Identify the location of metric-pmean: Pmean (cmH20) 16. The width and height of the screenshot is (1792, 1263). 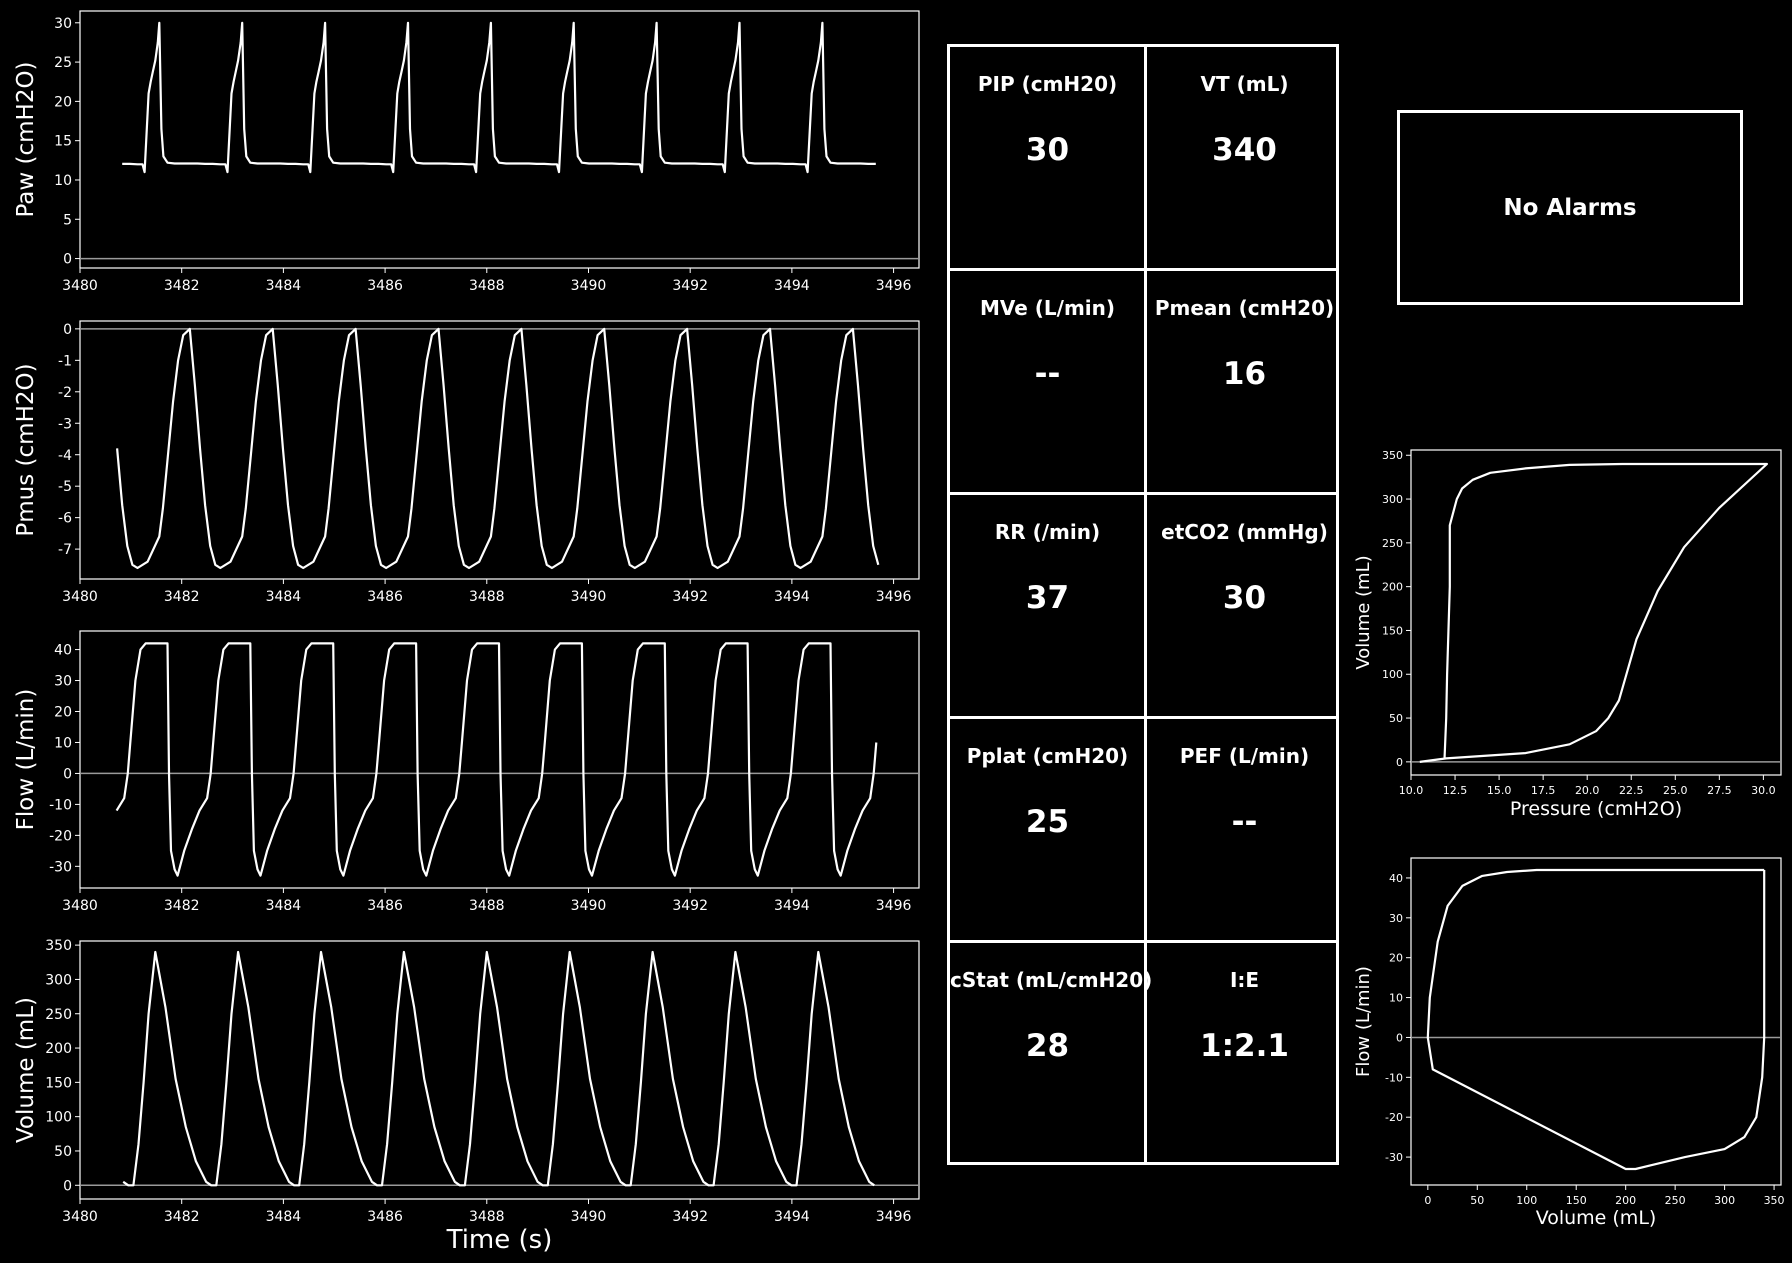
(1244, 383).